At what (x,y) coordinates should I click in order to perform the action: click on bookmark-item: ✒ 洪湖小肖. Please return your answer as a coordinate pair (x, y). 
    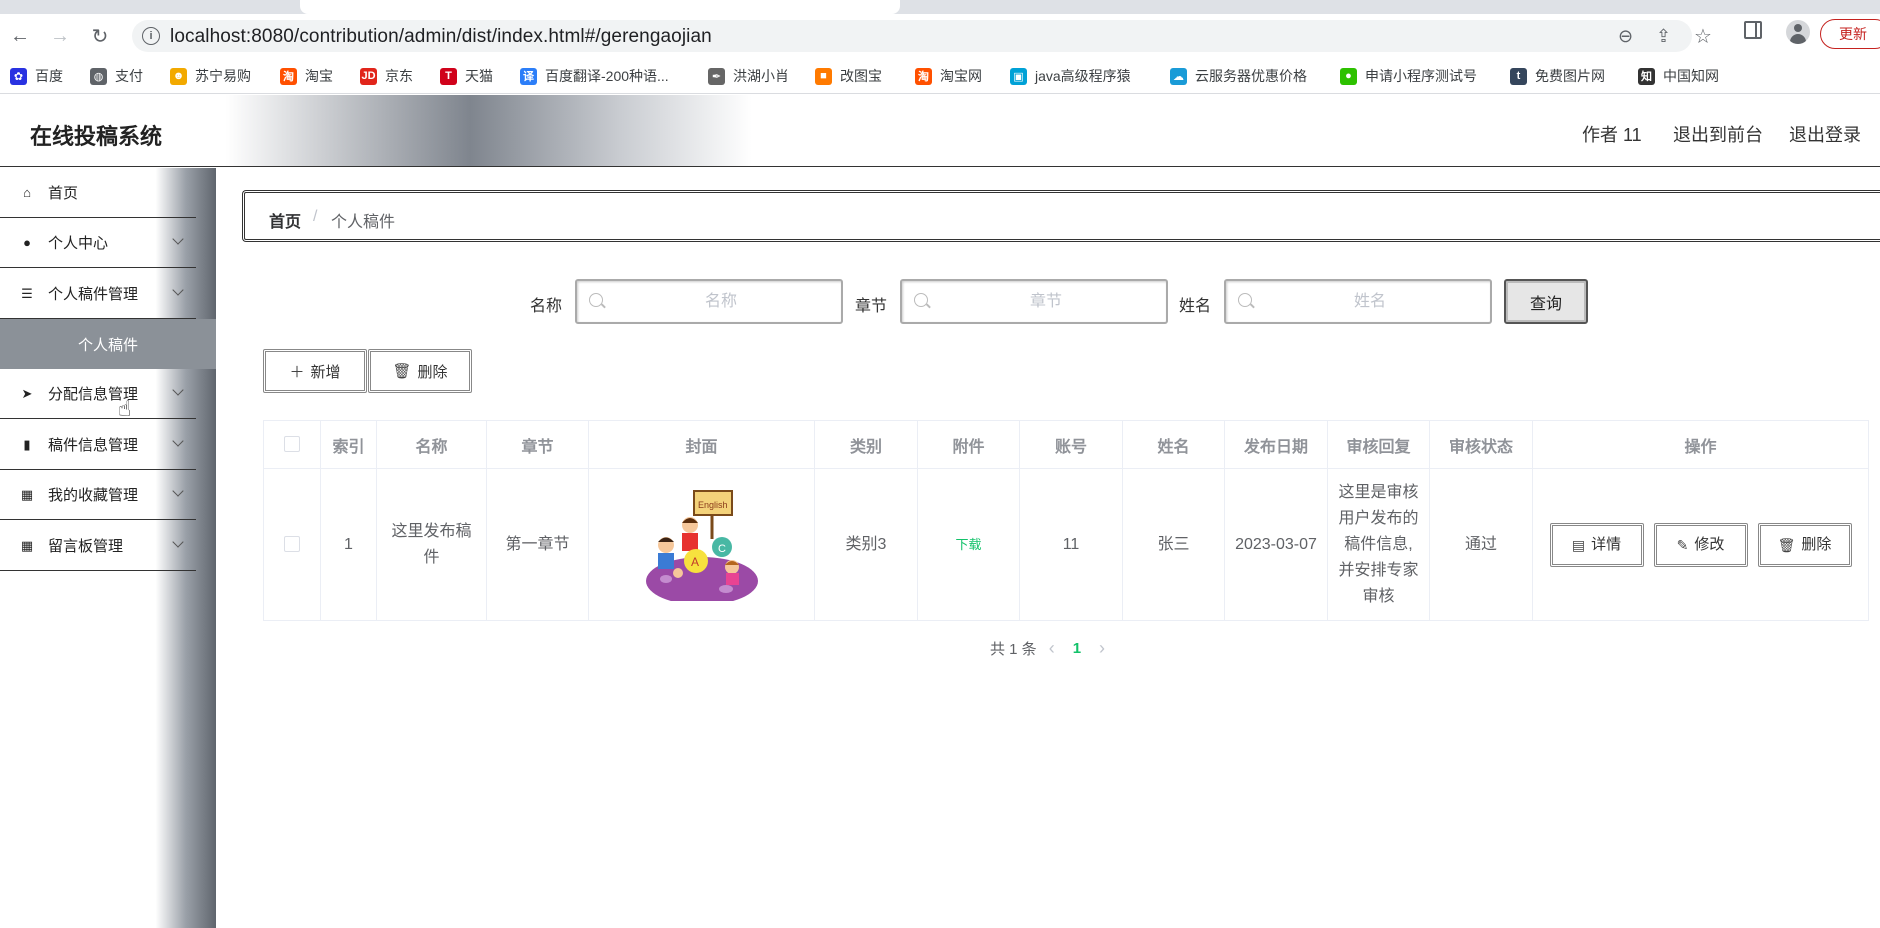
    Looking at the image, I should click on (748, 76).